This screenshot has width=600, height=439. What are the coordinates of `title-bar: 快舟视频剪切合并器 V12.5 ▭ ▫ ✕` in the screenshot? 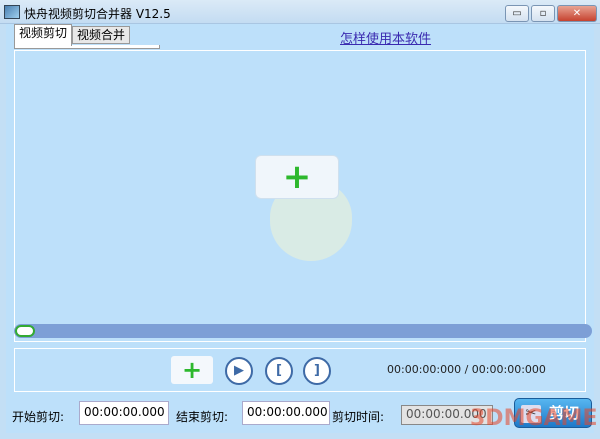 It's located at (300, 12).